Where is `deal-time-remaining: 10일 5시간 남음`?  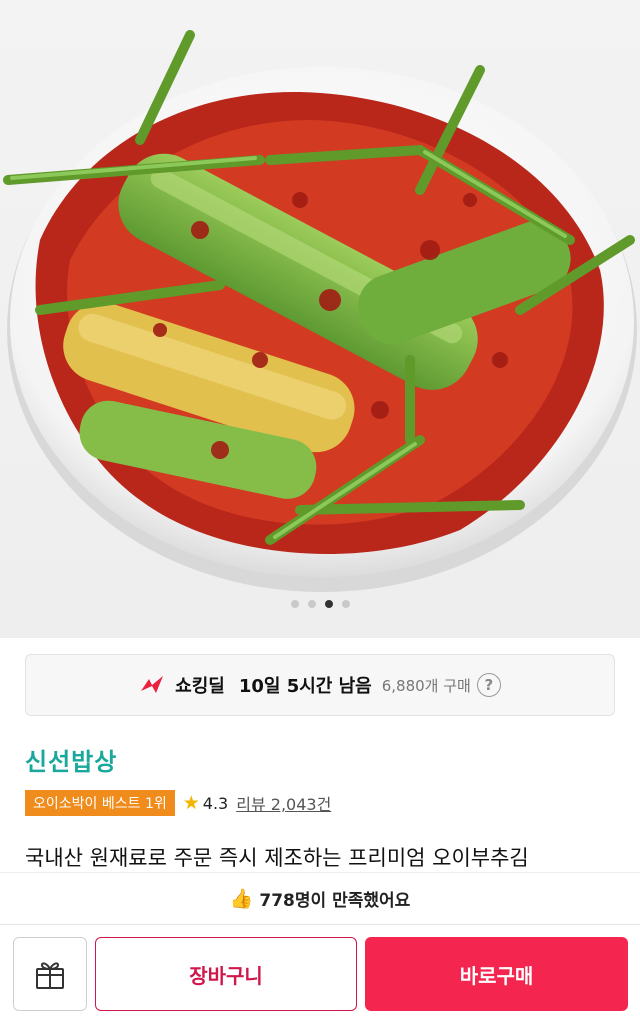 deal-time-remaining: 10일 5시간 남음 is located at coordinates (305, 686).